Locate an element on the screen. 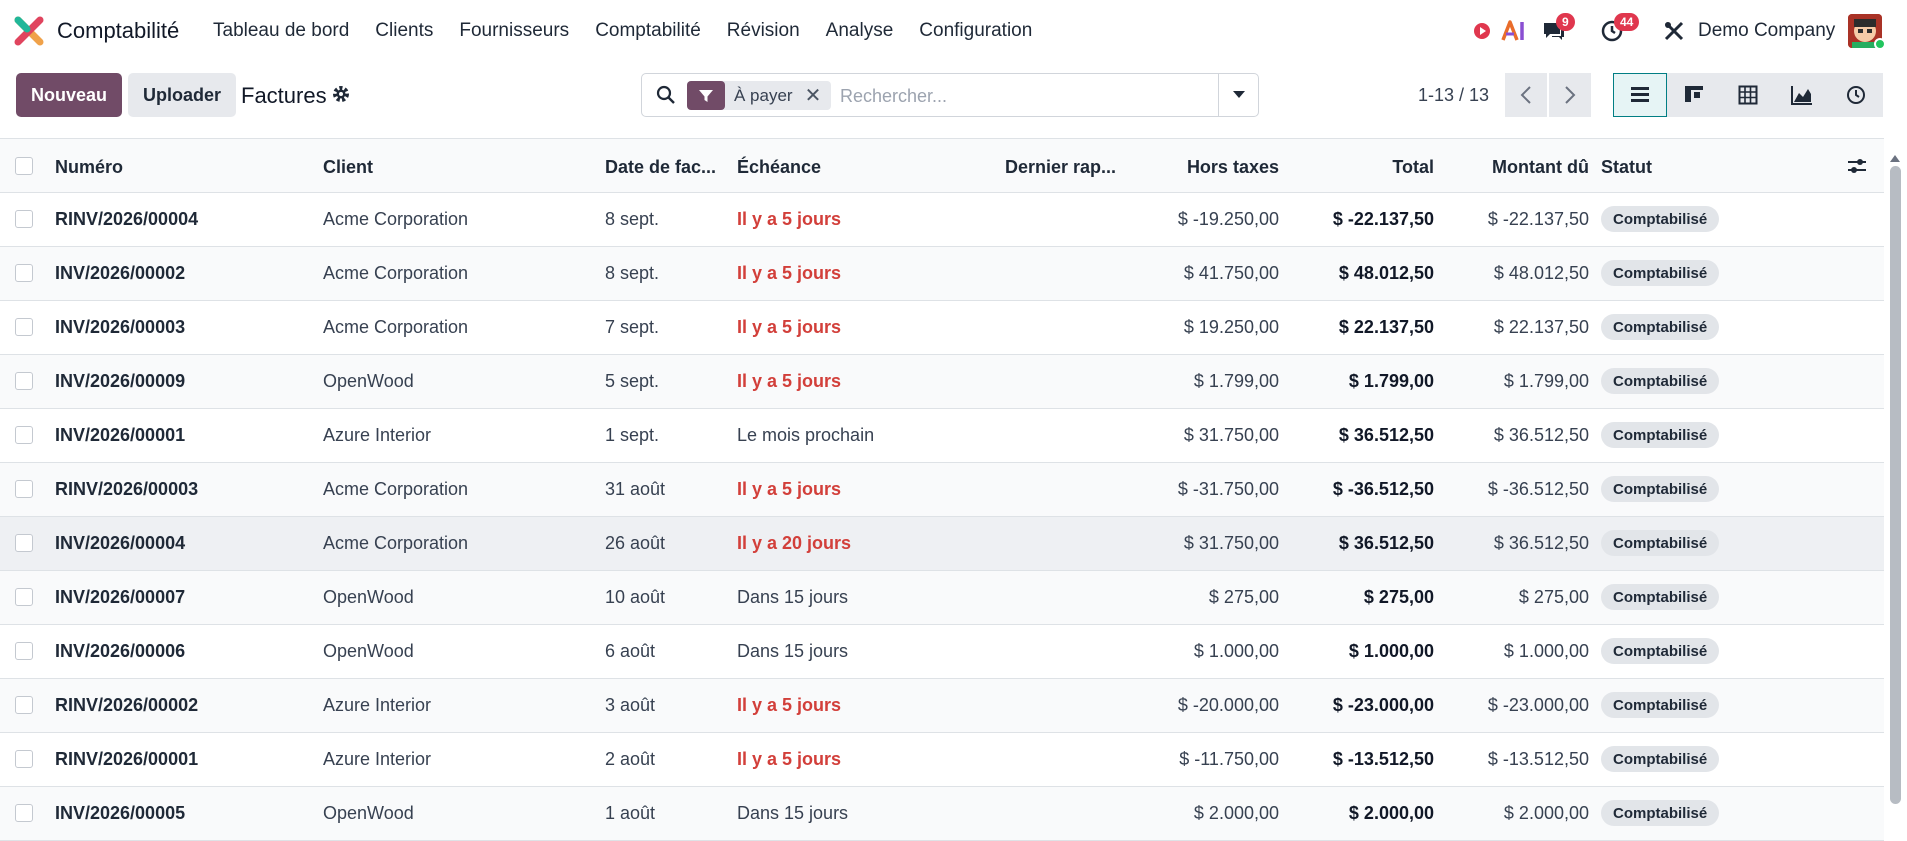 The height and width of the screenshot is (841, 1907). online-status-dot is located at coordinates (1880, 44).